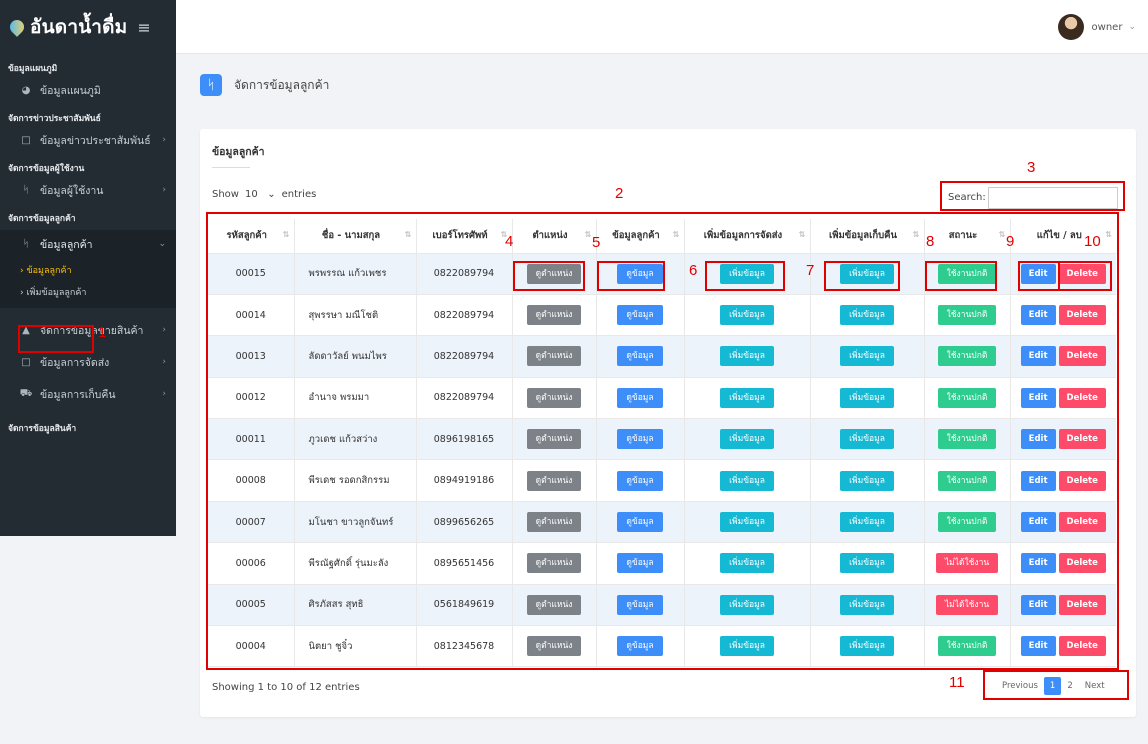 The image size is (1148, 744). I want to click on sidebar-item-return: ⛟ ข้อมูลการเก็บคืน ›, so click(88, 394).